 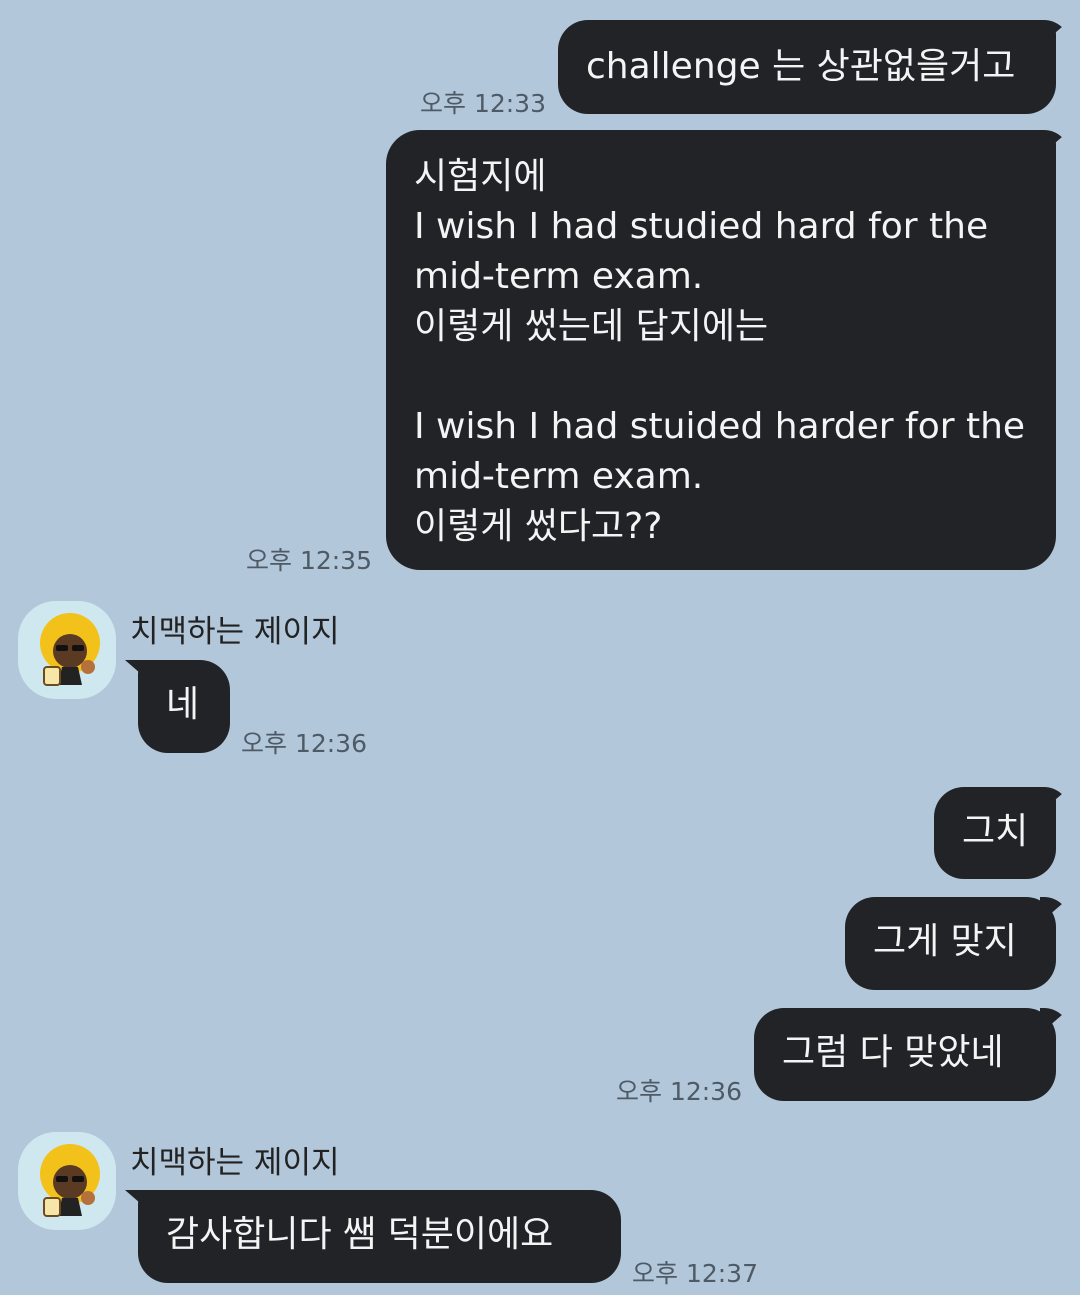 What do you see at coordinates (695, 1273) in the screenshot?
I see `message-time: 오후 12:37` at bounding box center [695, 1273].